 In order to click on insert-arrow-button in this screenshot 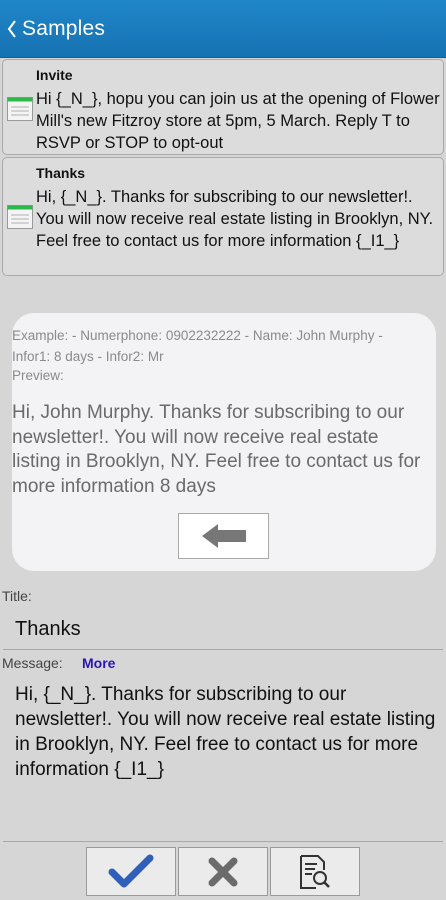, I will do `click(223, 536)`.